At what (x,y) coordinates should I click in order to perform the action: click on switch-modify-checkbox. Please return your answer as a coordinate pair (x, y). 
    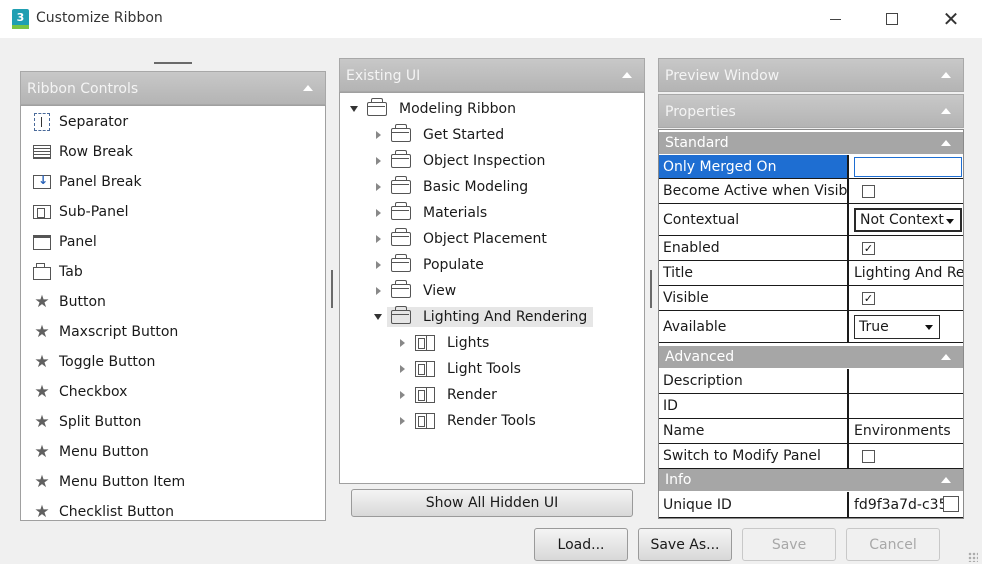
    Looking at the image, I should click on (868, 456).